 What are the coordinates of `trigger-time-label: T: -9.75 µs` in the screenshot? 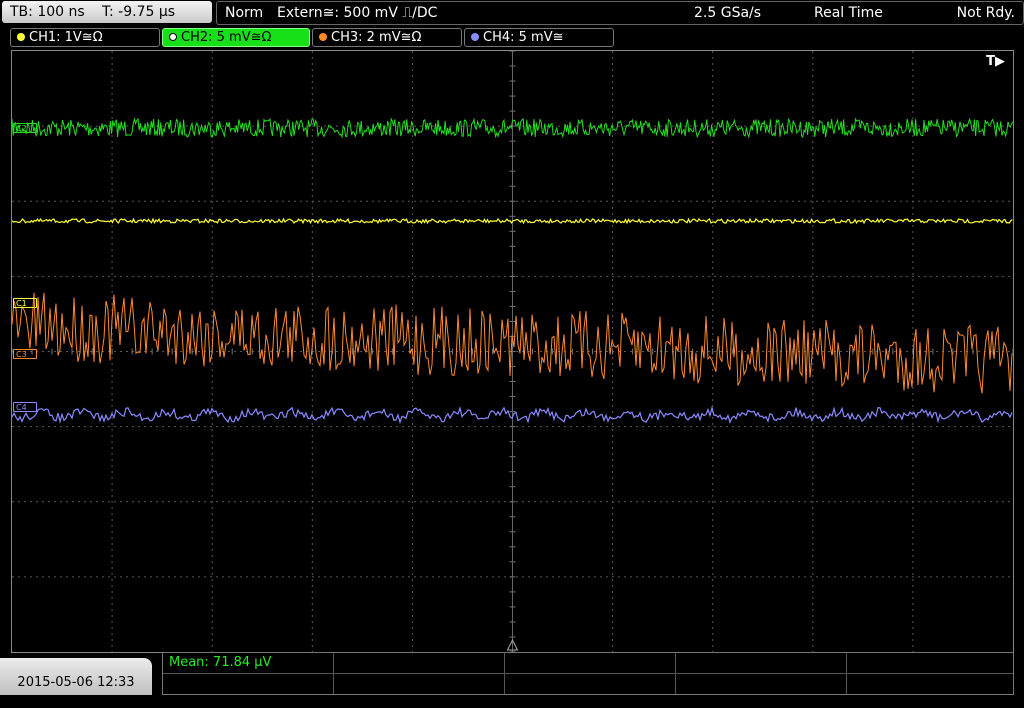 It's located at (139, 12).